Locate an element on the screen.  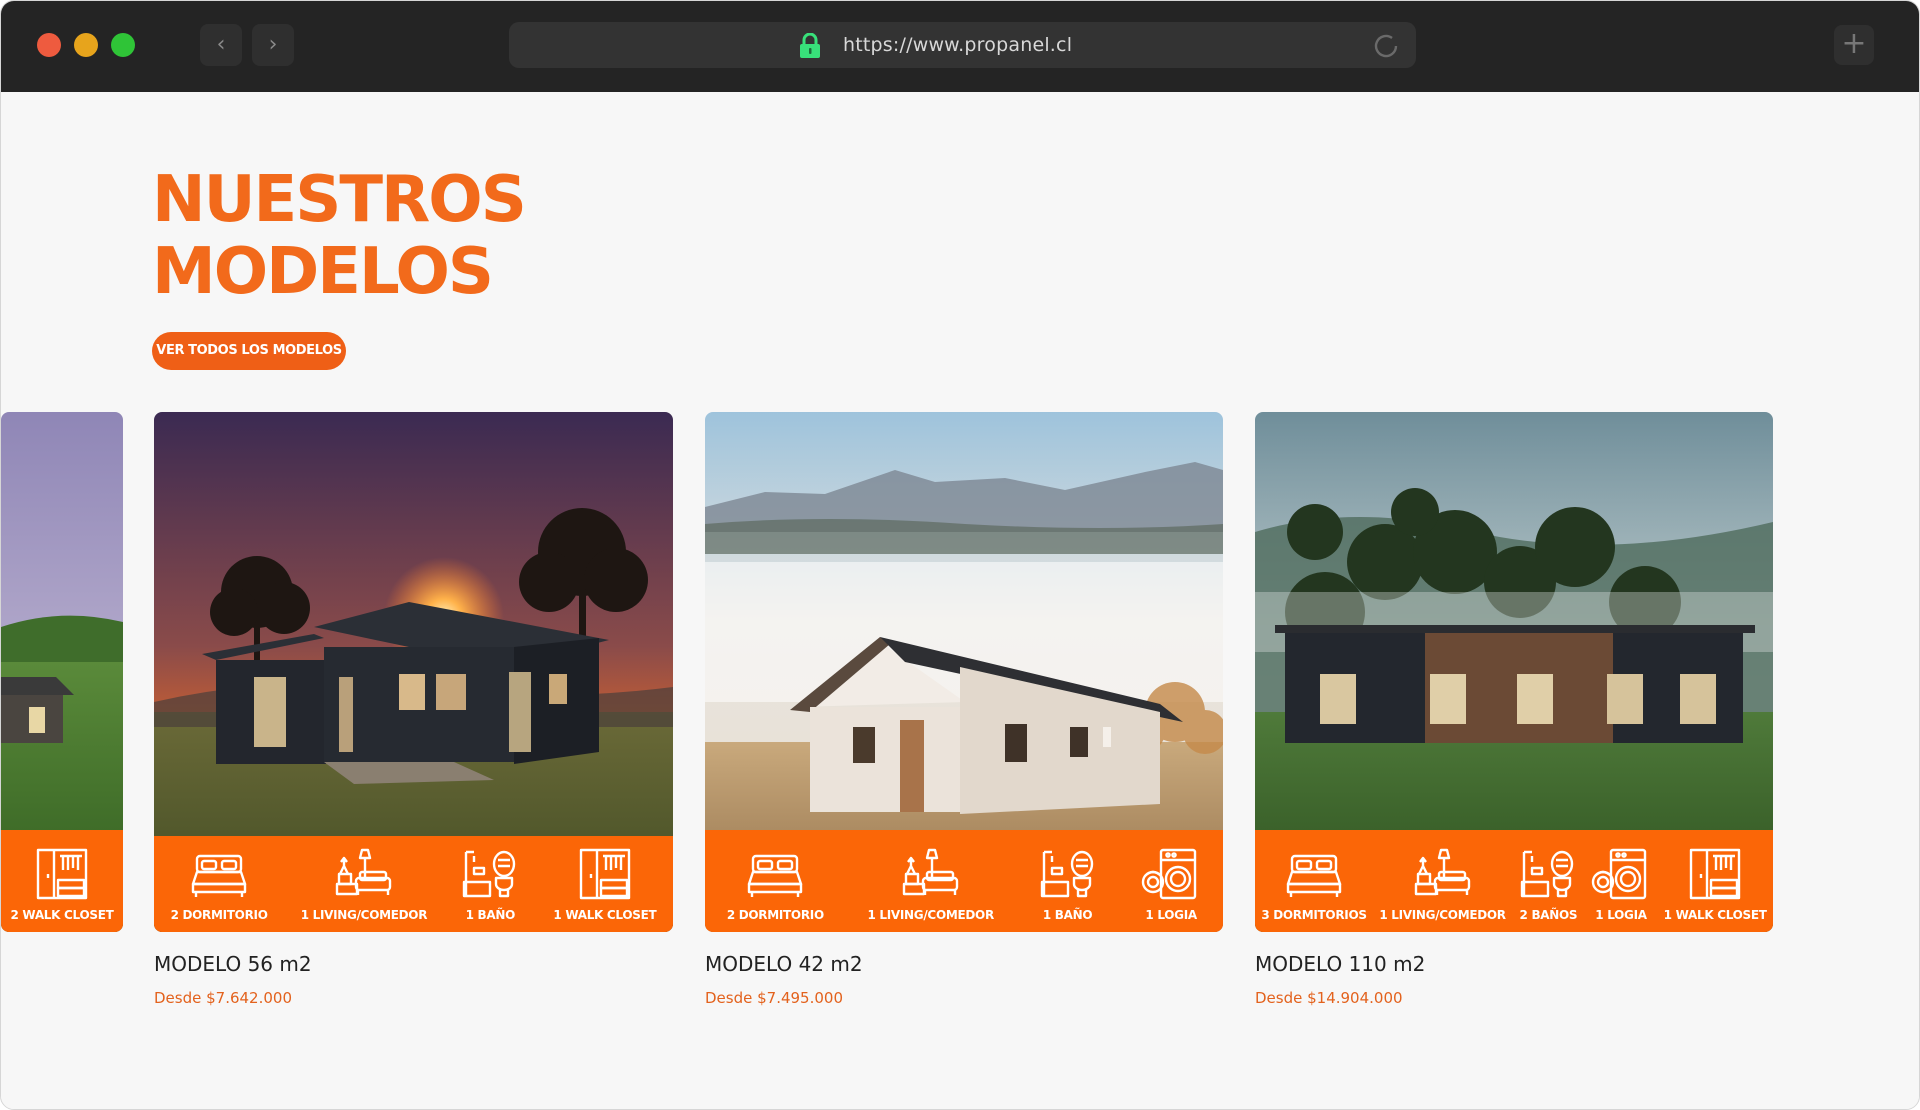
maximize-window-button is located at coordinates (123, 45).